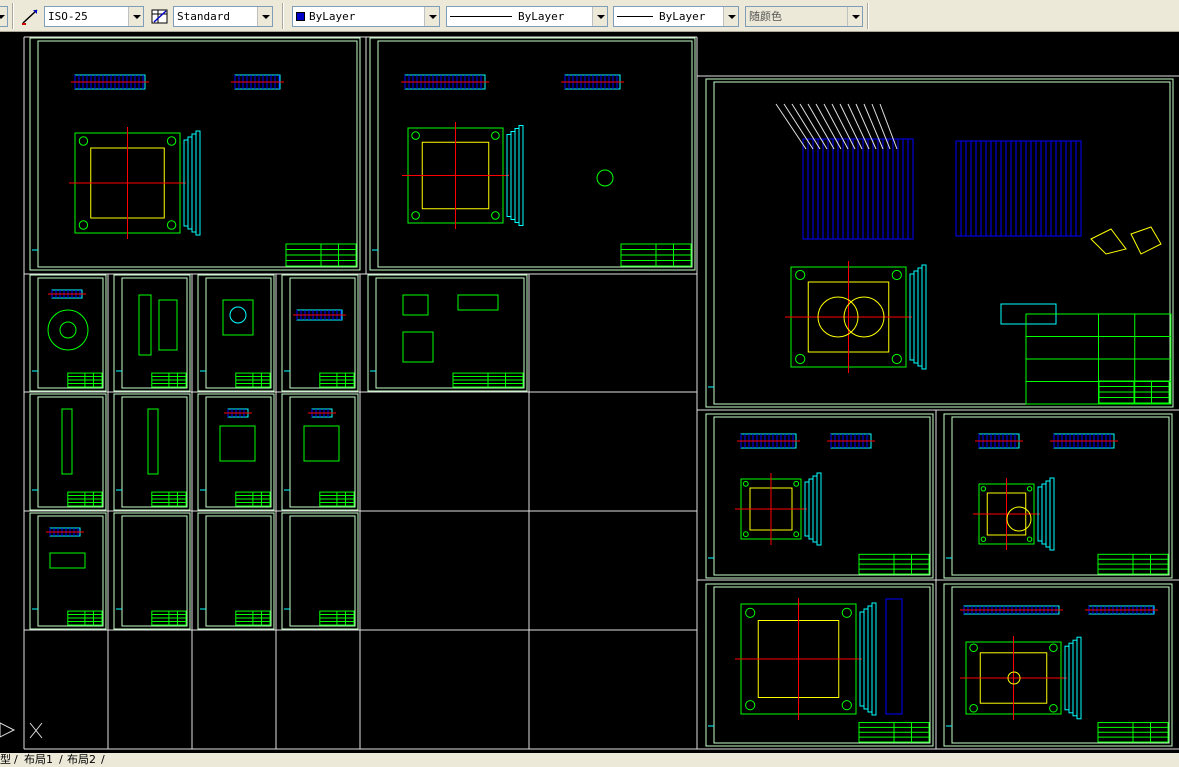  What do you see at coordinates (5, 760) in the screenshot?
I see `tab-model: 型` at bounding box center [5, 760].